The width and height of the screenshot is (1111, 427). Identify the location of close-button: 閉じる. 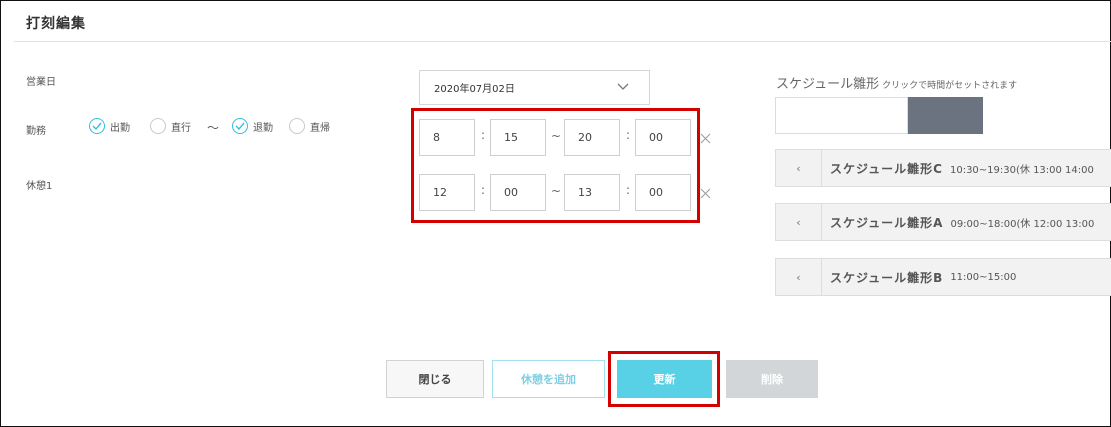
(435, 379).